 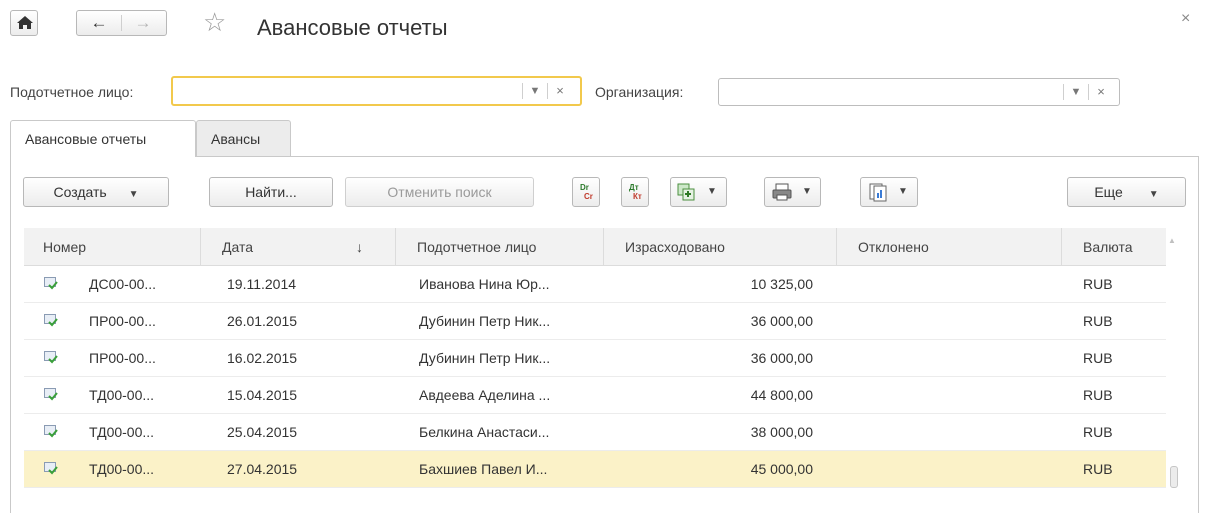 What do you see at coordinates (99, 23) in the screenshot?
I see `arrow-left-icon: ←` at bounding box center [99, 23].